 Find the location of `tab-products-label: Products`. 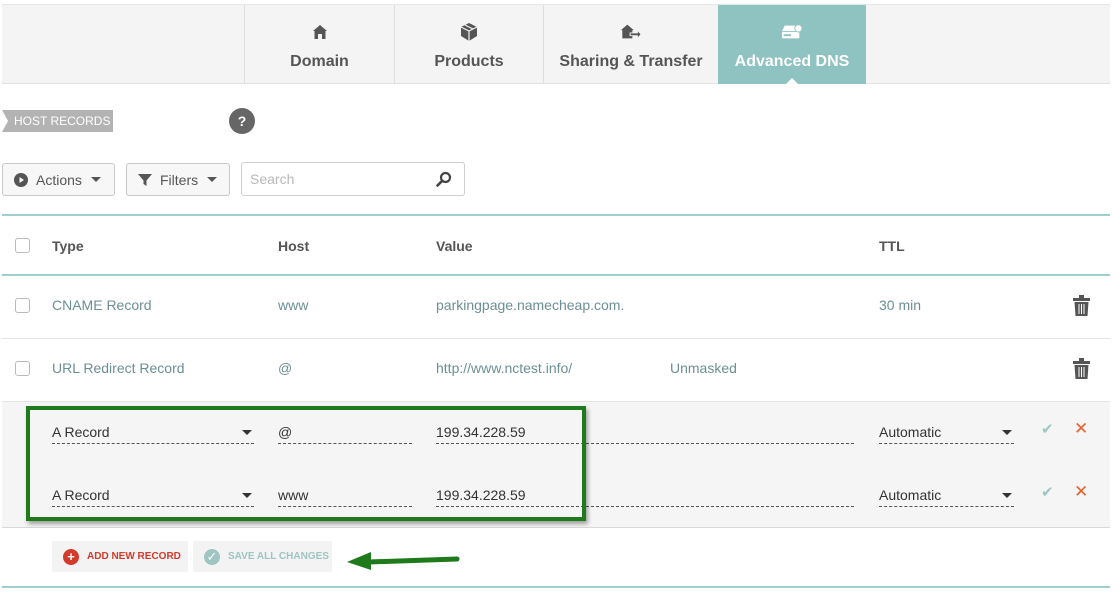

tab-products-label: Products is located at coordinates (469, 61).